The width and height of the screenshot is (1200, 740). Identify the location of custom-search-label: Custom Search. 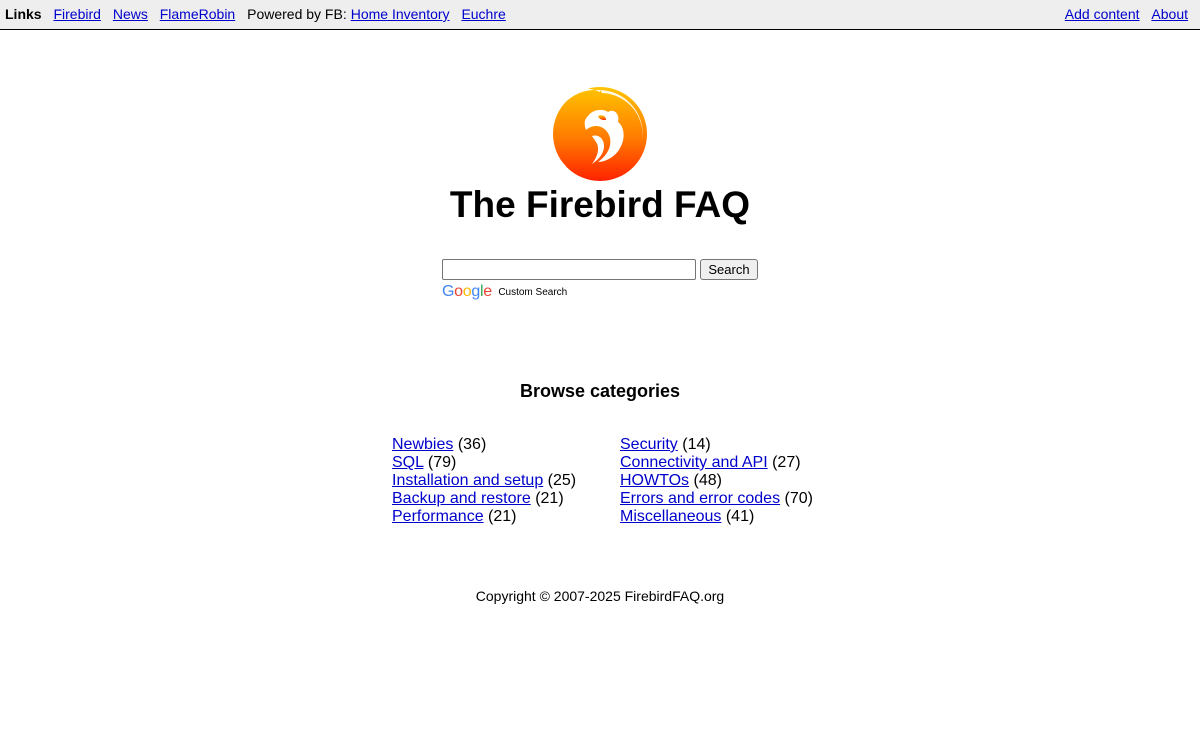
(533, 292).